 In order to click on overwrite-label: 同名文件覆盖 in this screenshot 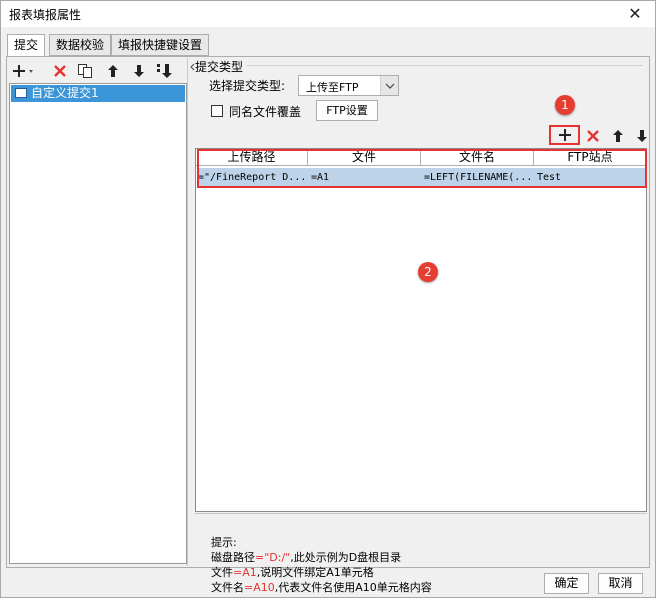, I will do `click(265, 112)`.